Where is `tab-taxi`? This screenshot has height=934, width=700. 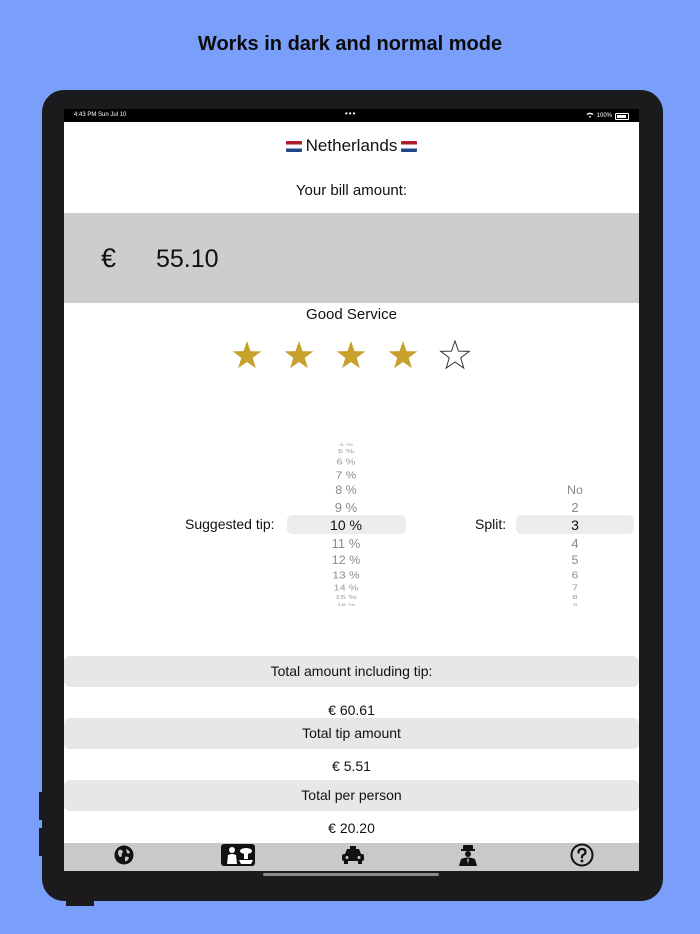 tab-taxi is located at coordinates (352, 857).